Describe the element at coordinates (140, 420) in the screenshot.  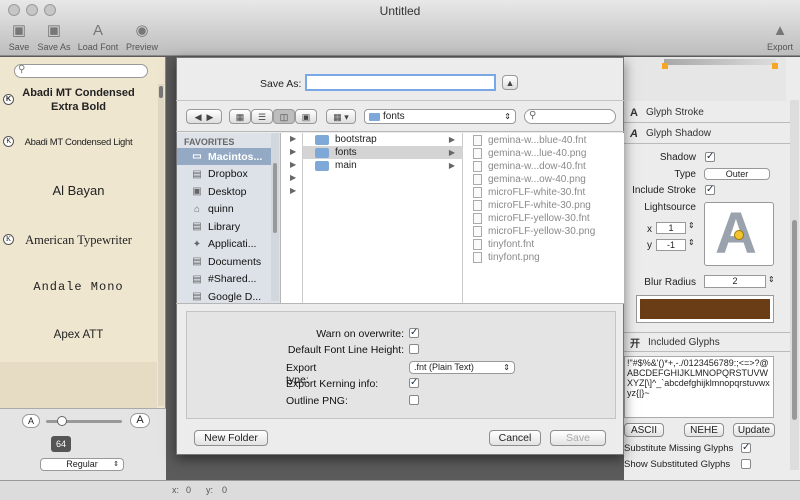
I see `increase-size-button: A` at that location.